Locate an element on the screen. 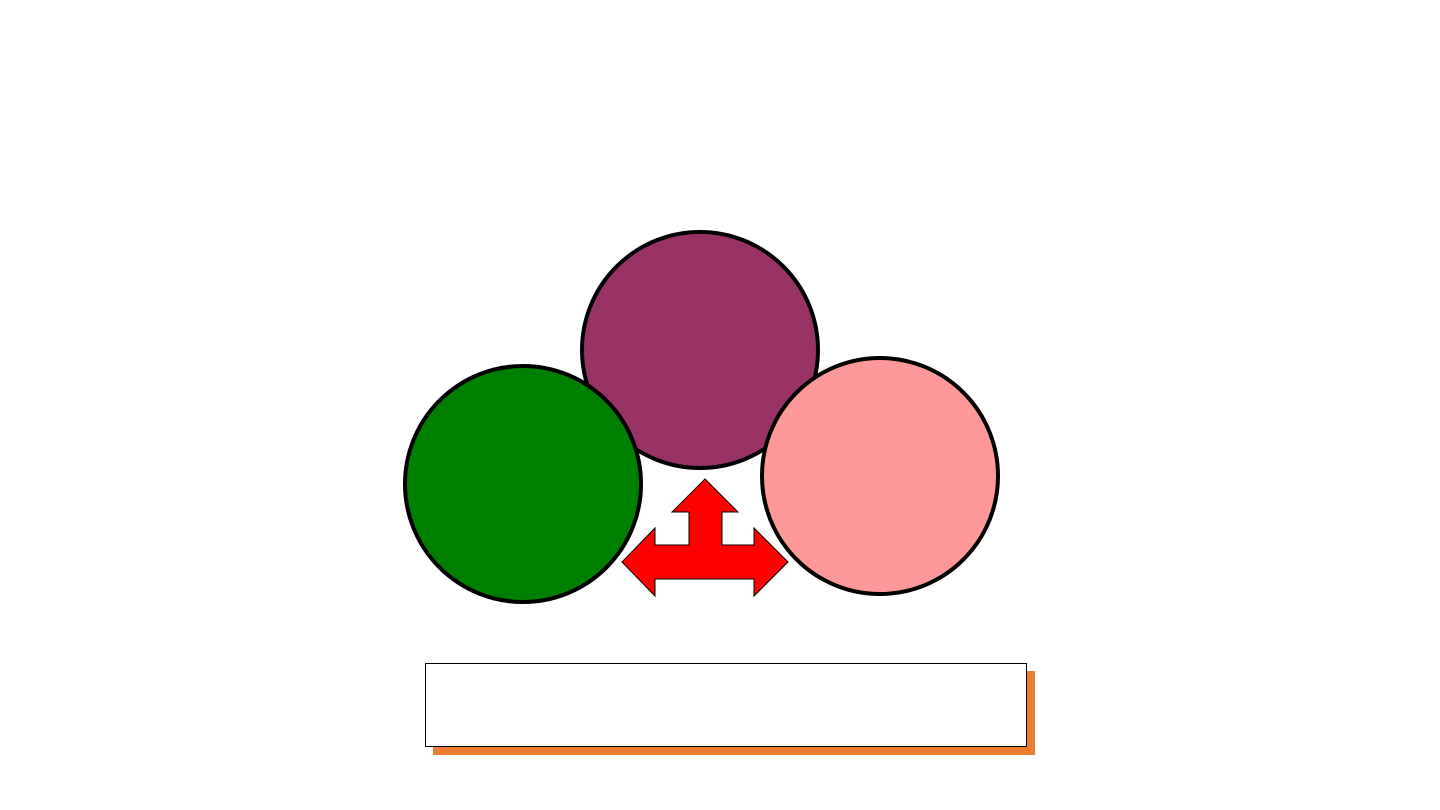 The height and width of the screenshot is (810, 1440). caption-text-box is located at coordinates (726, 705).